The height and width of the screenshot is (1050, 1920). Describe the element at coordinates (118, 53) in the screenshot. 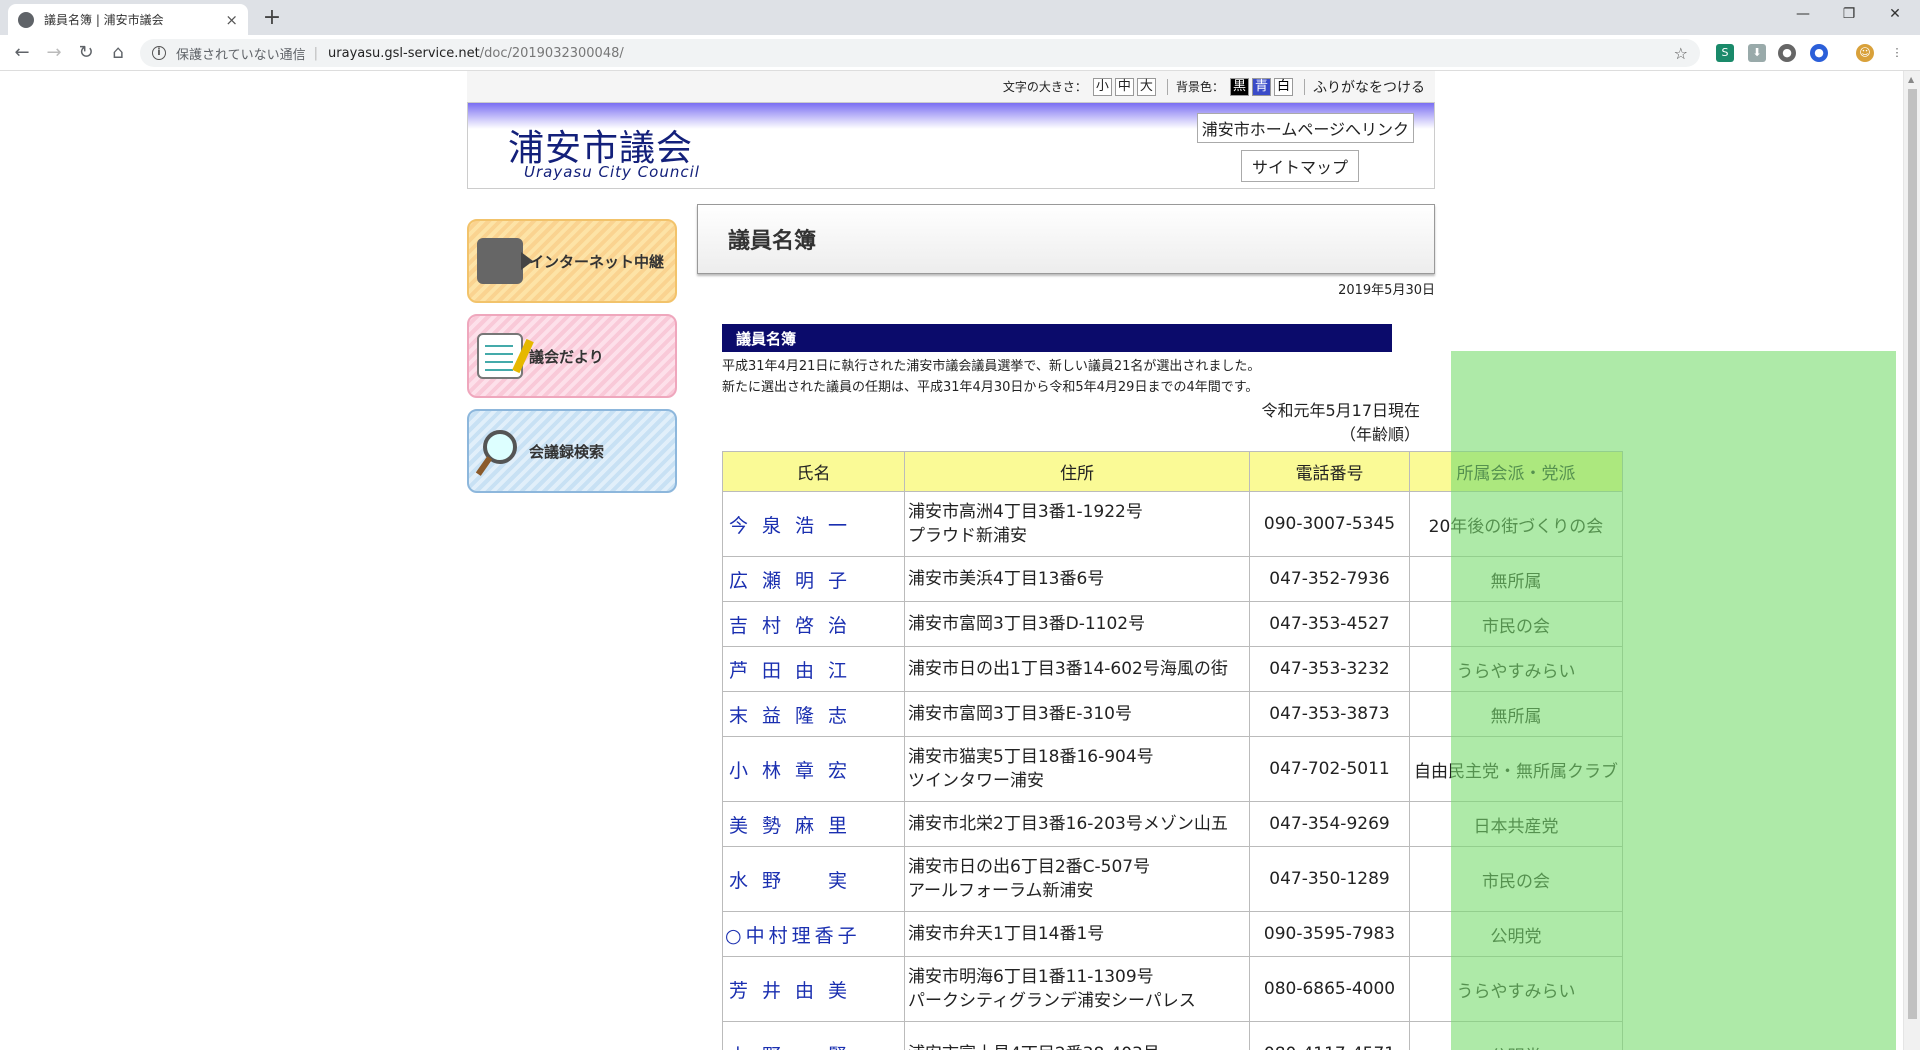

I see `home-icon: ⌂` at that location.